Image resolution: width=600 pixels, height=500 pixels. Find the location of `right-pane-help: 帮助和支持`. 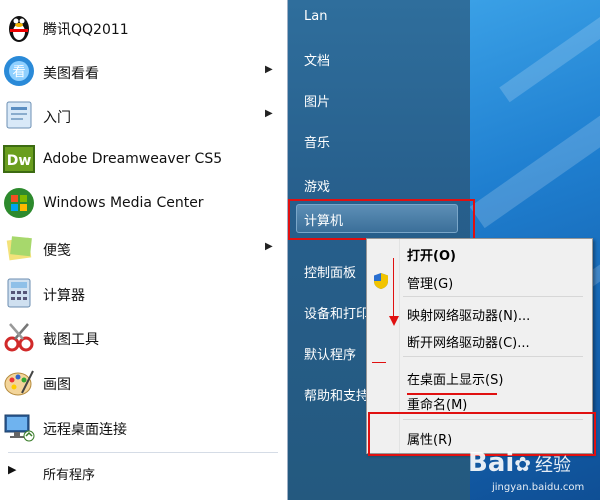

right-pane-help: 帮助和支持 is located at coordinates (336, 394).